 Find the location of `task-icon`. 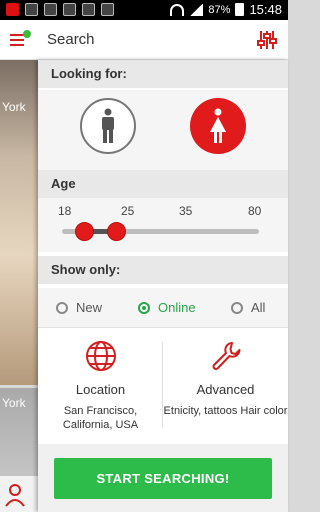

task-icon is located at coordinates (107, 9).